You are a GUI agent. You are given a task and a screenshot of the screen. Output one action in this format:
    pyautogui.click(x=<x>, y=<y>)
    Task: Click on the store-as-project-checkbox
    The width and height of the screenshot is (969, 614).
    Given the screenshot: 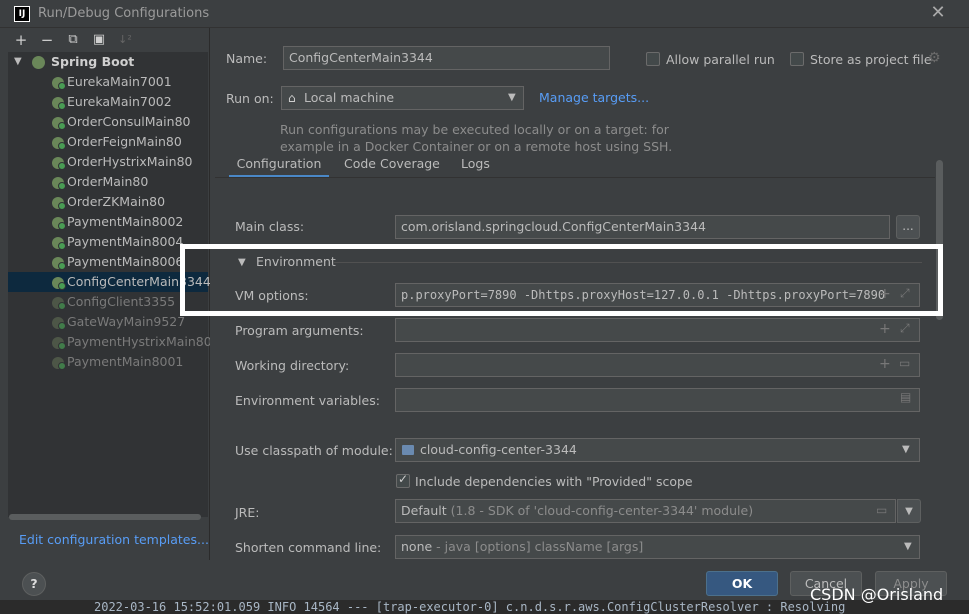 What is the action you would take?
    pyautogui.click(x=797, y=59)
    